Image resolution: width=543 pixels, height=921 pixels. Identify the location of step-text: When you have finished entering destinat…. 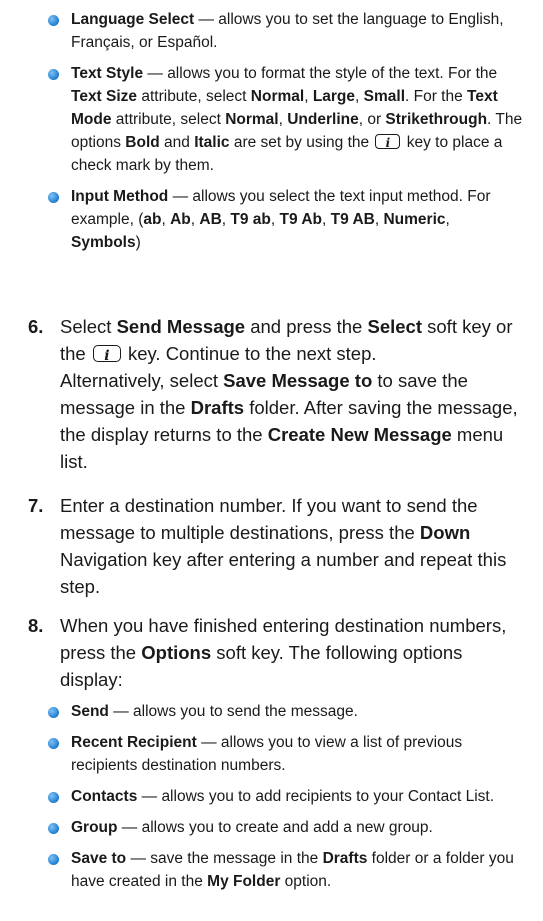
(283, 652).